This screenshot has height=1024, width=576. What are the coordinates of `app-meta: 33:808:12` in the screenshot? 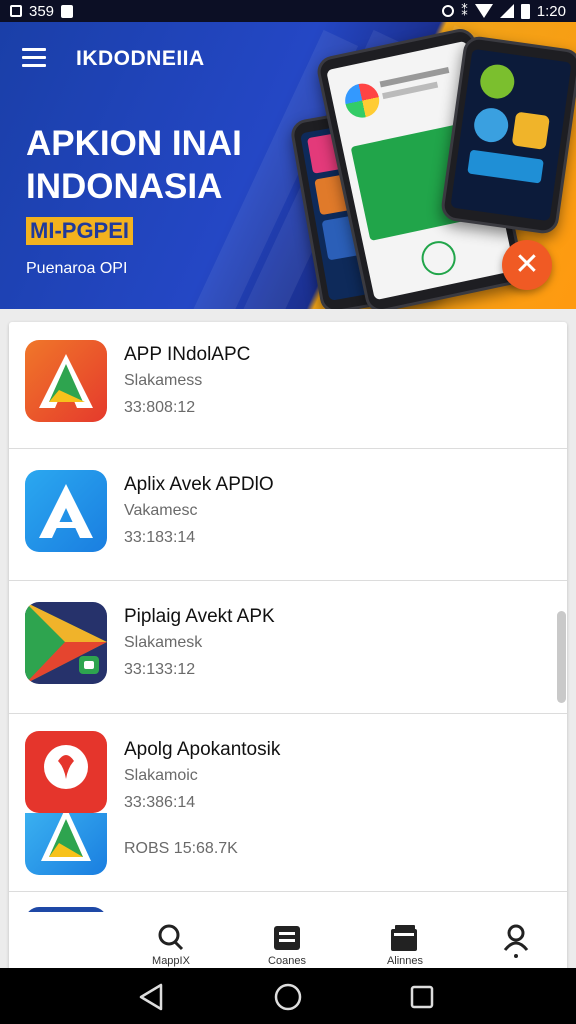 It's located at (160, 407).